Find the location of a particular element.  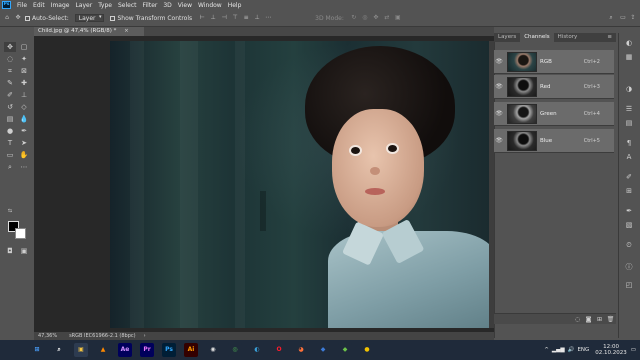

zoom-tool-icon: ⌕ is located at coordinates (10, 167).